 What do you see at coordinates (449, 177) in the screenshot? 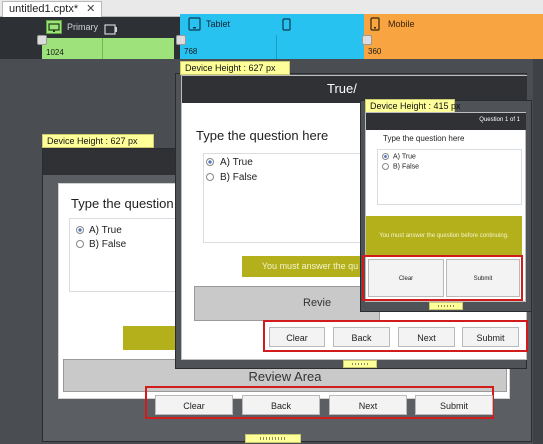
I see `mobile-answers-box: A) True B) False` at bounding box center [449, 177].